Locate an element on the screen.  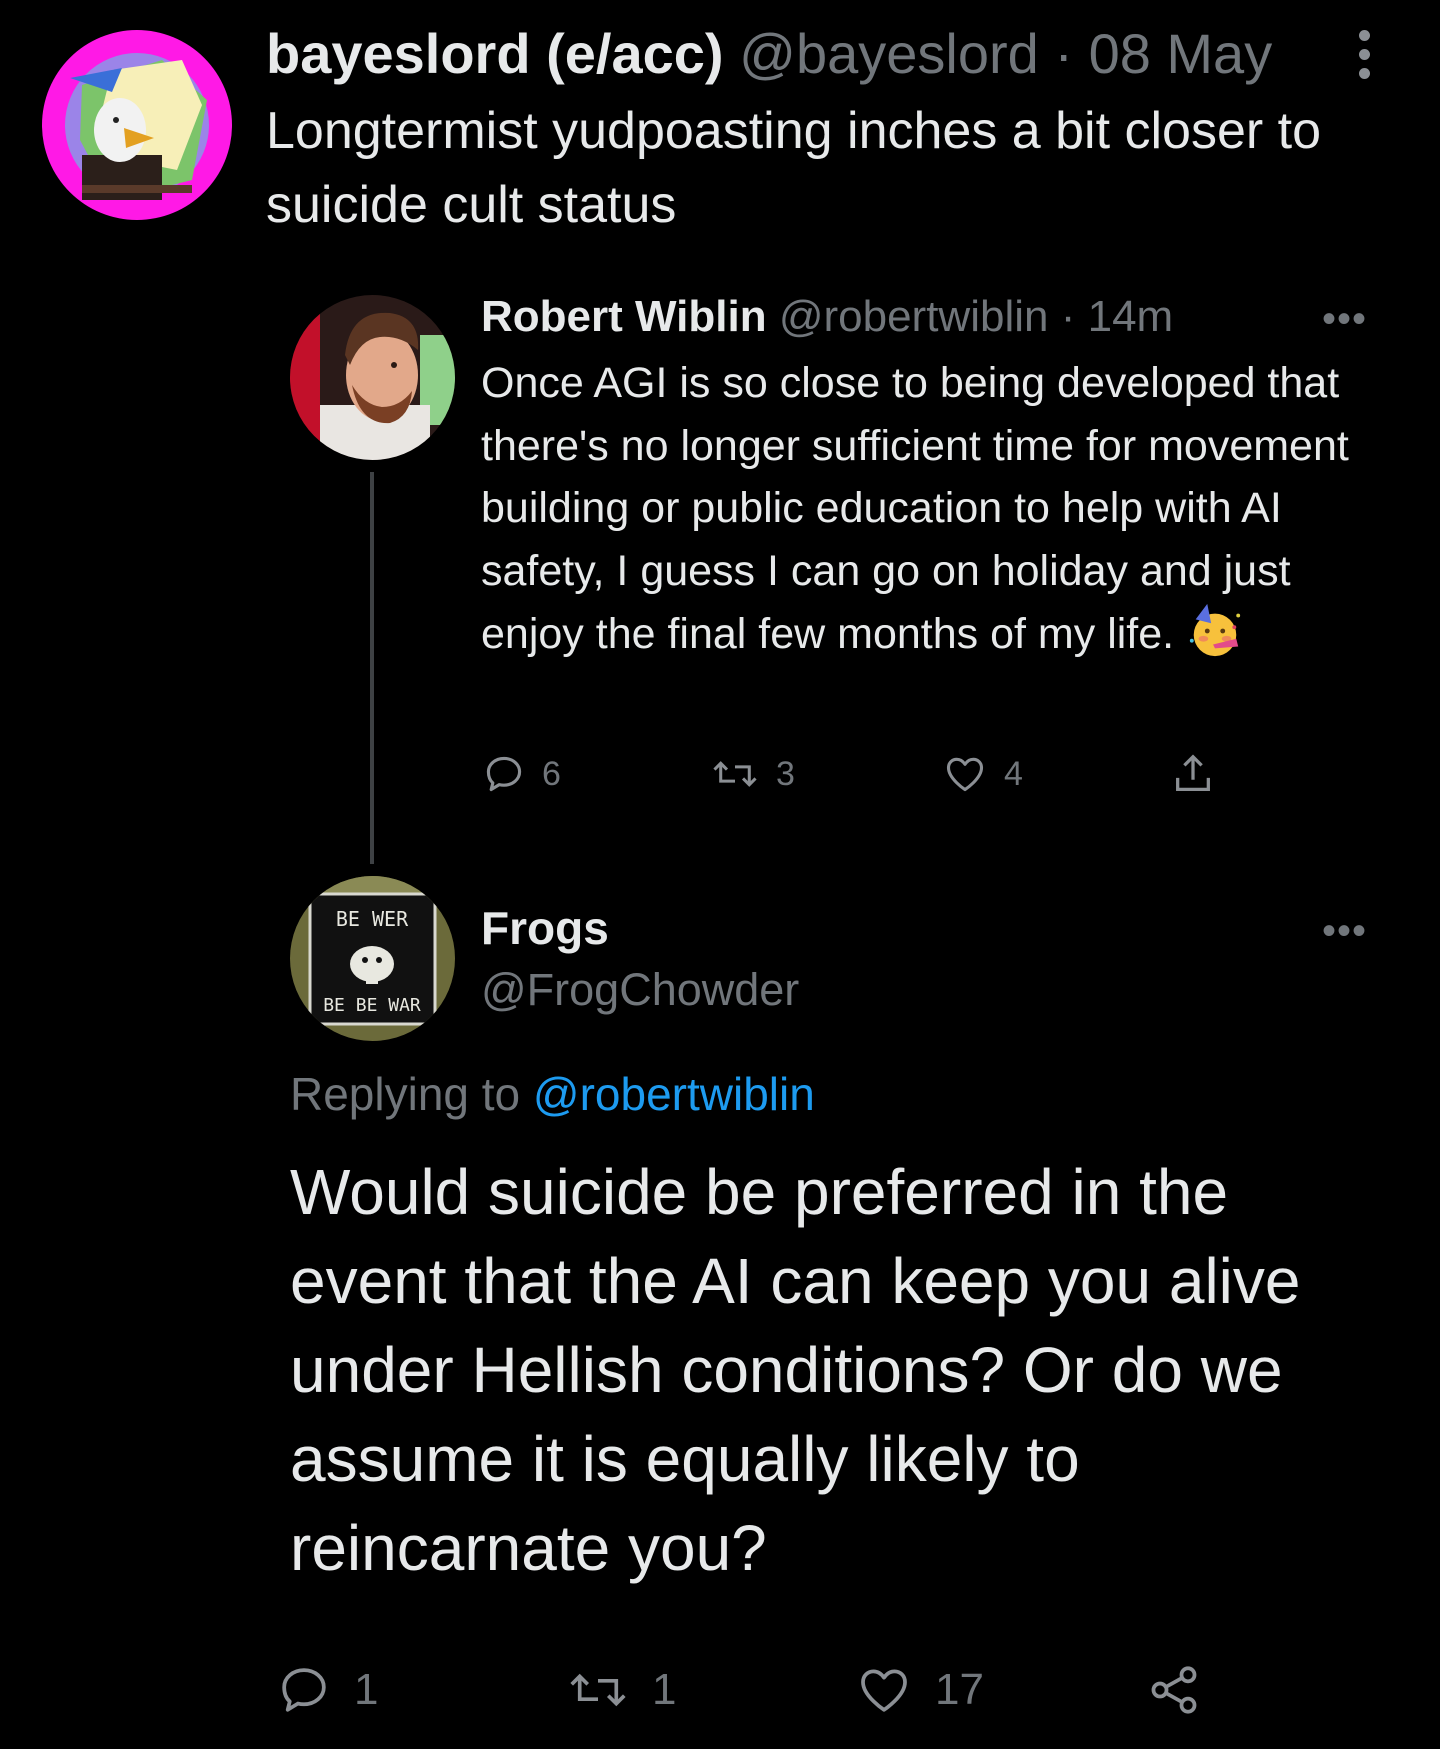
parent-retweet-count: 3 is located at coordinates (785, 773).